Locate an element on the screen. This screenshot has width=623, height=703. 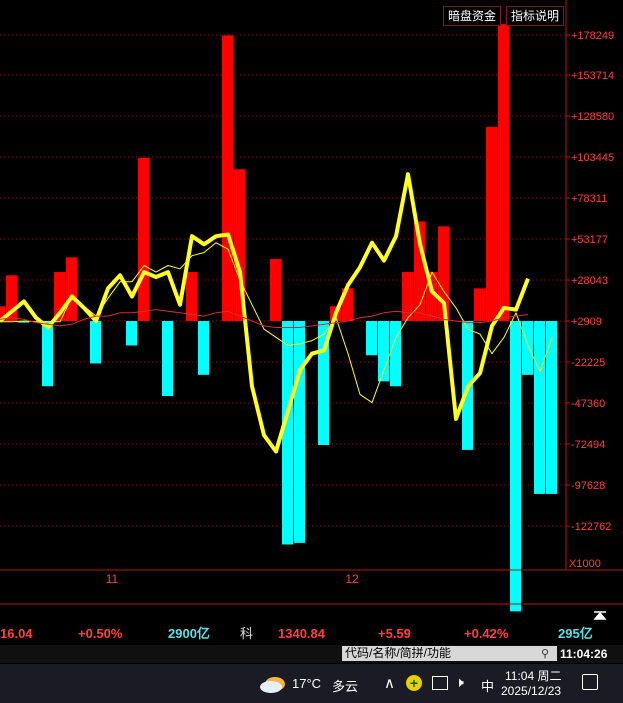
y-tick-label: -72494 is located at coordinates (588, 445).